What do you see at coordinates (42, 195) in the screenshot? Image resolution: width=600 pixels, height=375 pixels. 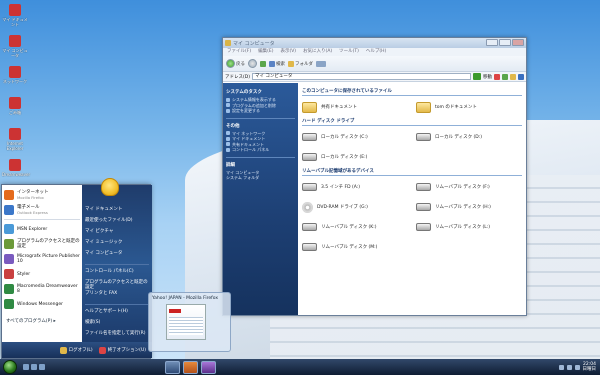 I see `pinned-program: インターネット Mozilla Firefox` at bounding box center [42, 195].